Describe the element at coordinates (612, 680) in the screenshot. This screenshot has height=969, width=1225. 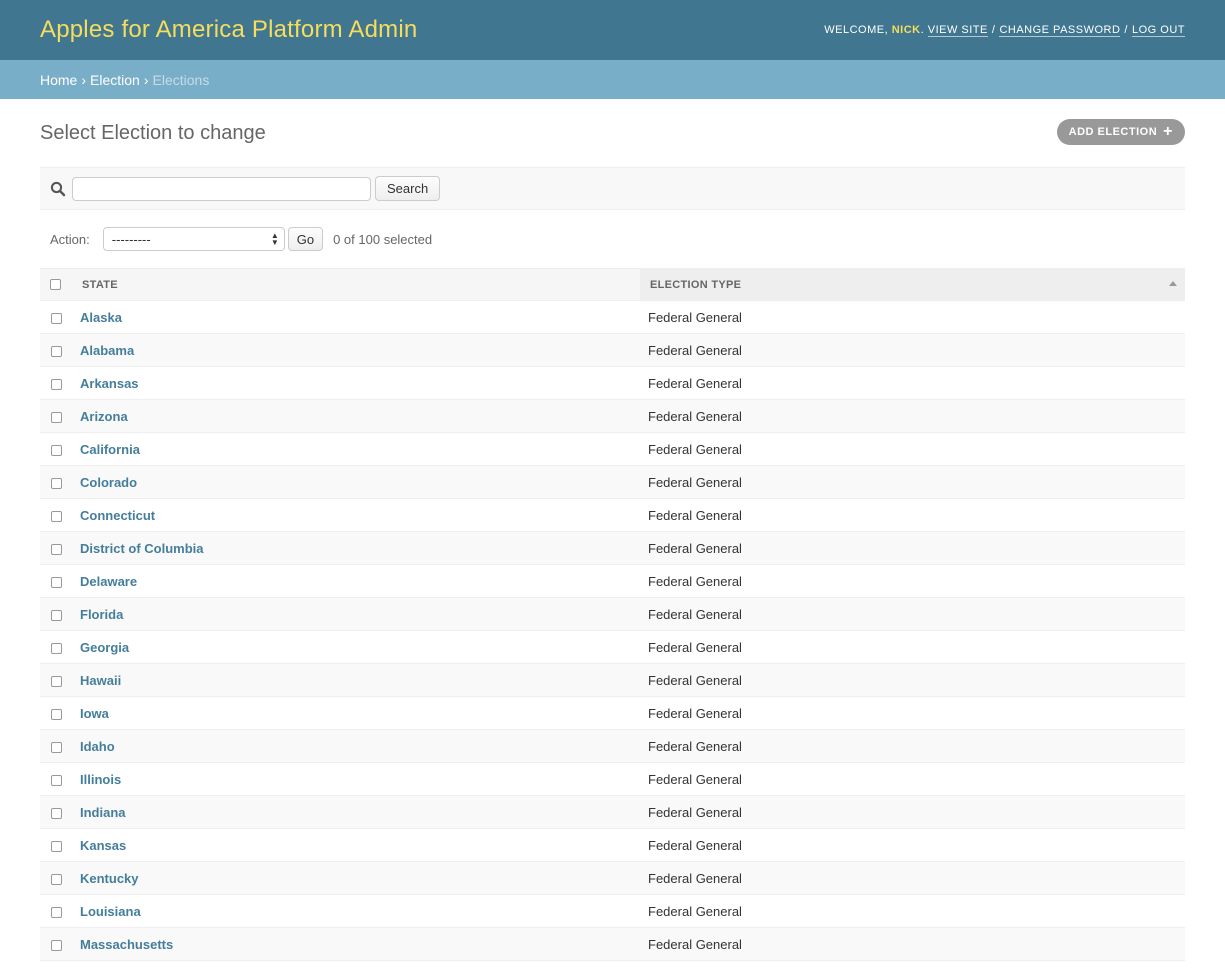
I see `table-row: Hawaii Federal General` at that location.